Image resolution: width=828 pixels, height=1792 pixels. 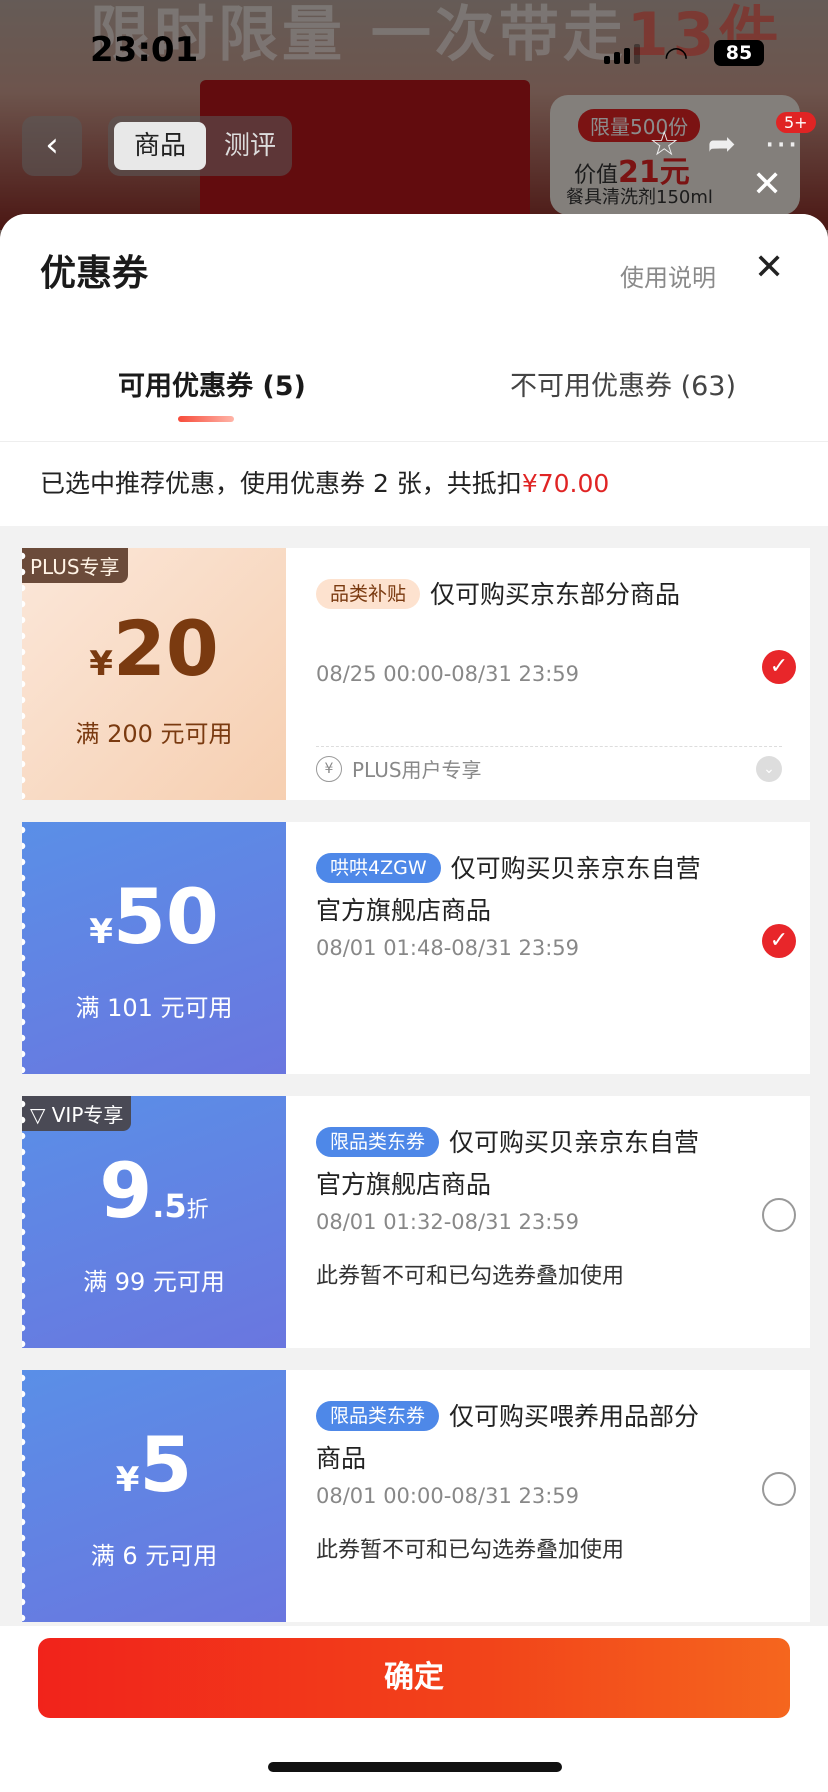 I want to click on home-indicator, so click(x=415, y=1767).